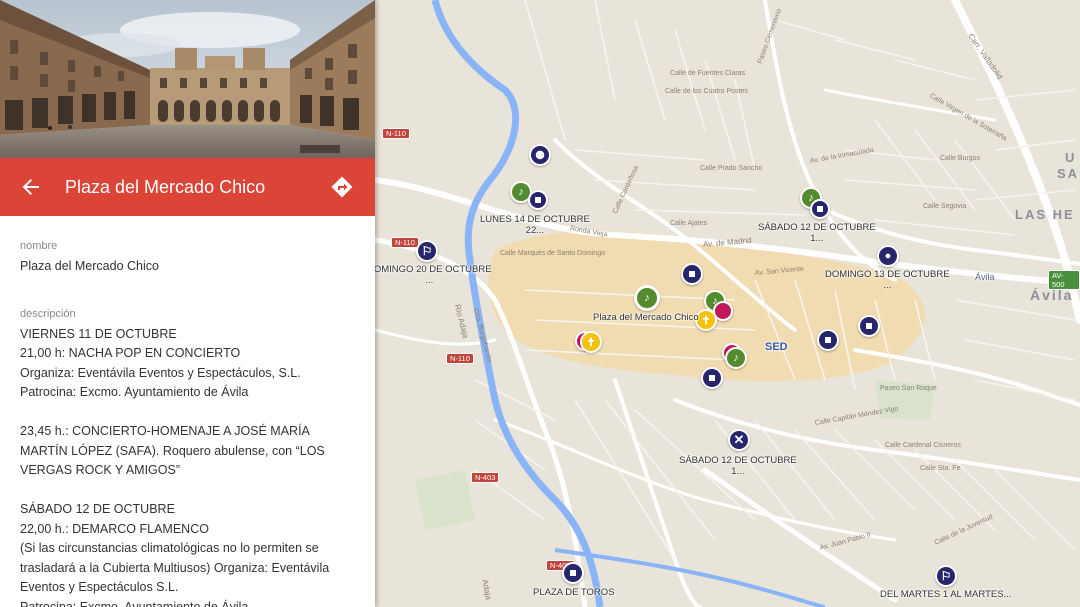  Describe the element at coordinates (708, 73) in the screenshot. I see `street-label: Calle de Fuentes Claras` at that location.